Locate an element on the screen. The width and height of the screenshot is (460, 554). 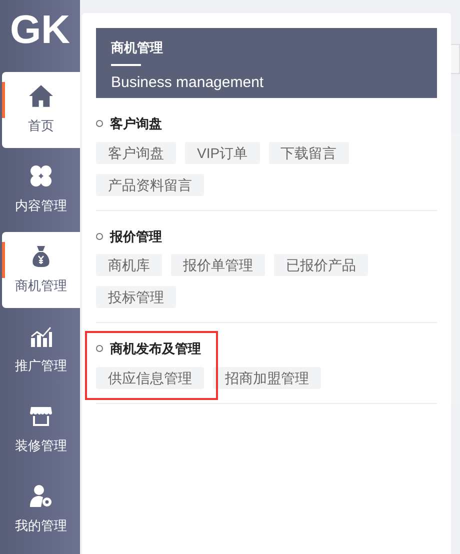
store-icon is located at coordinates (41, 416).